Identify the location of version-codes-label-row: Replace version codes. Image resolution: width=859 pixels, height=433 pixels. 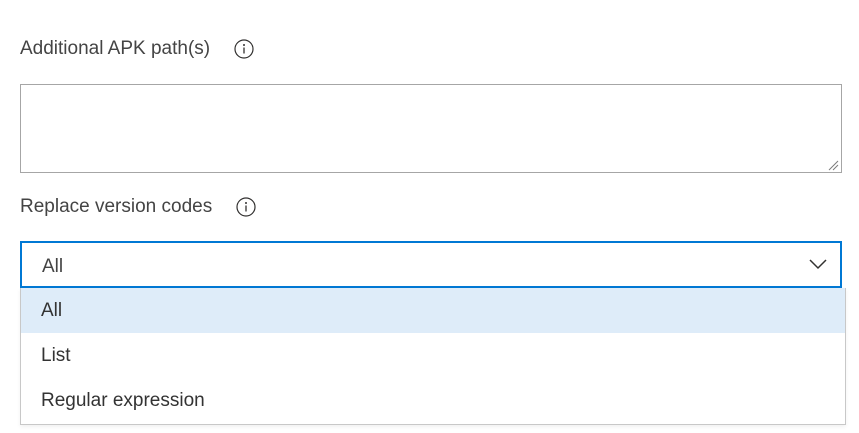
(138, 207).